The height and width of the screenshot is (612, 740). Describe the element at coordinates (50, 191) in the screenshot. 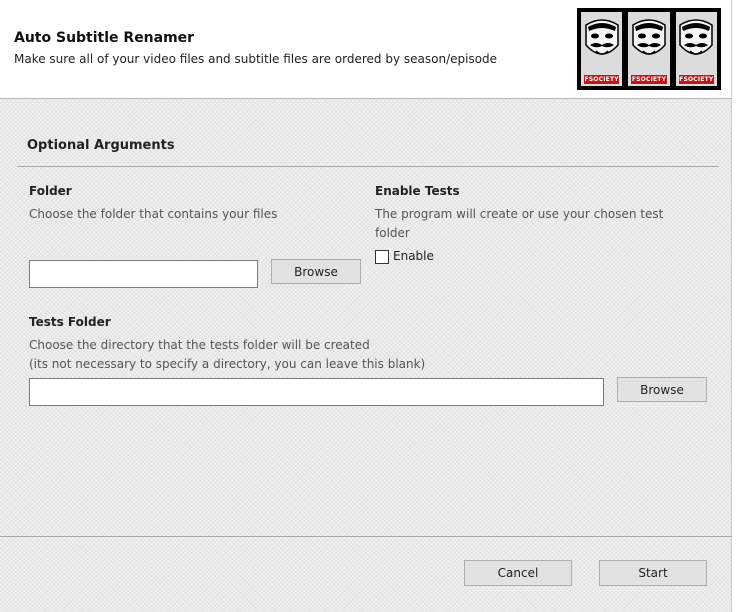

I see `folder-label: Folder` at that location.